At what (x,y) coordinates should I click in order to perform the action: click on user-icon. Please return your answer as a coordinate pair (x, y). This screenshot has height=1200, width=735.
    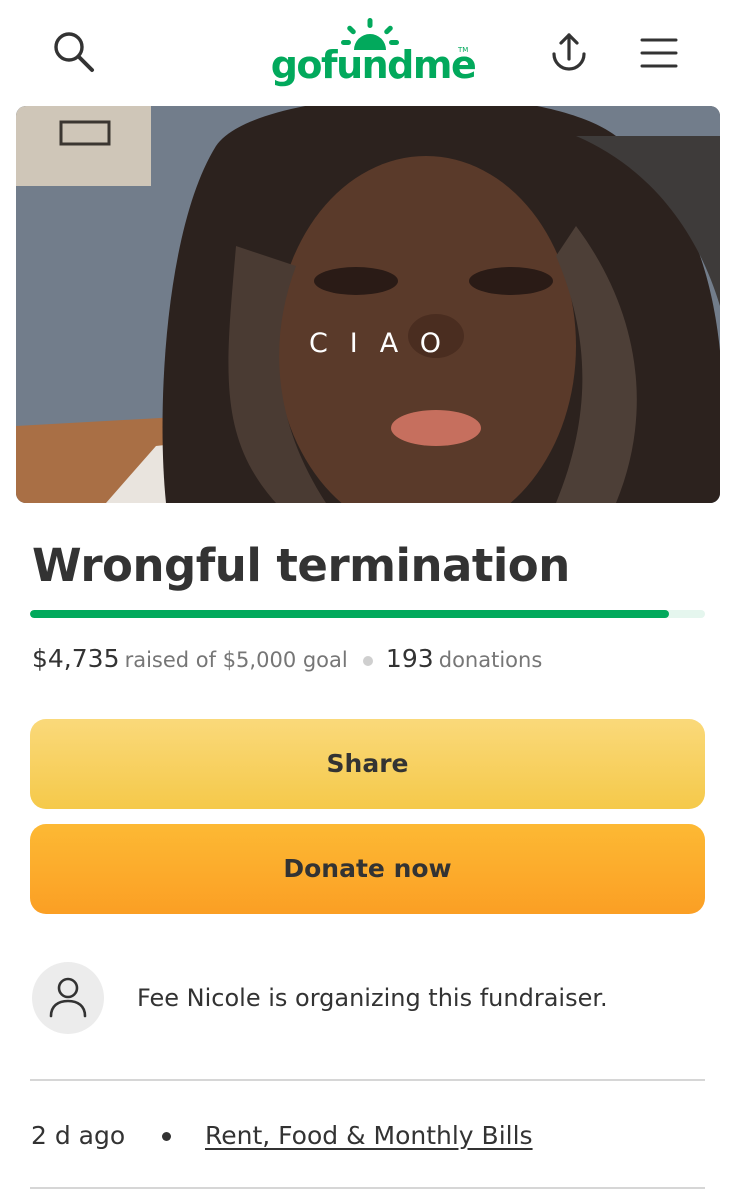
    Looking at the image, I should click on (68, 997).